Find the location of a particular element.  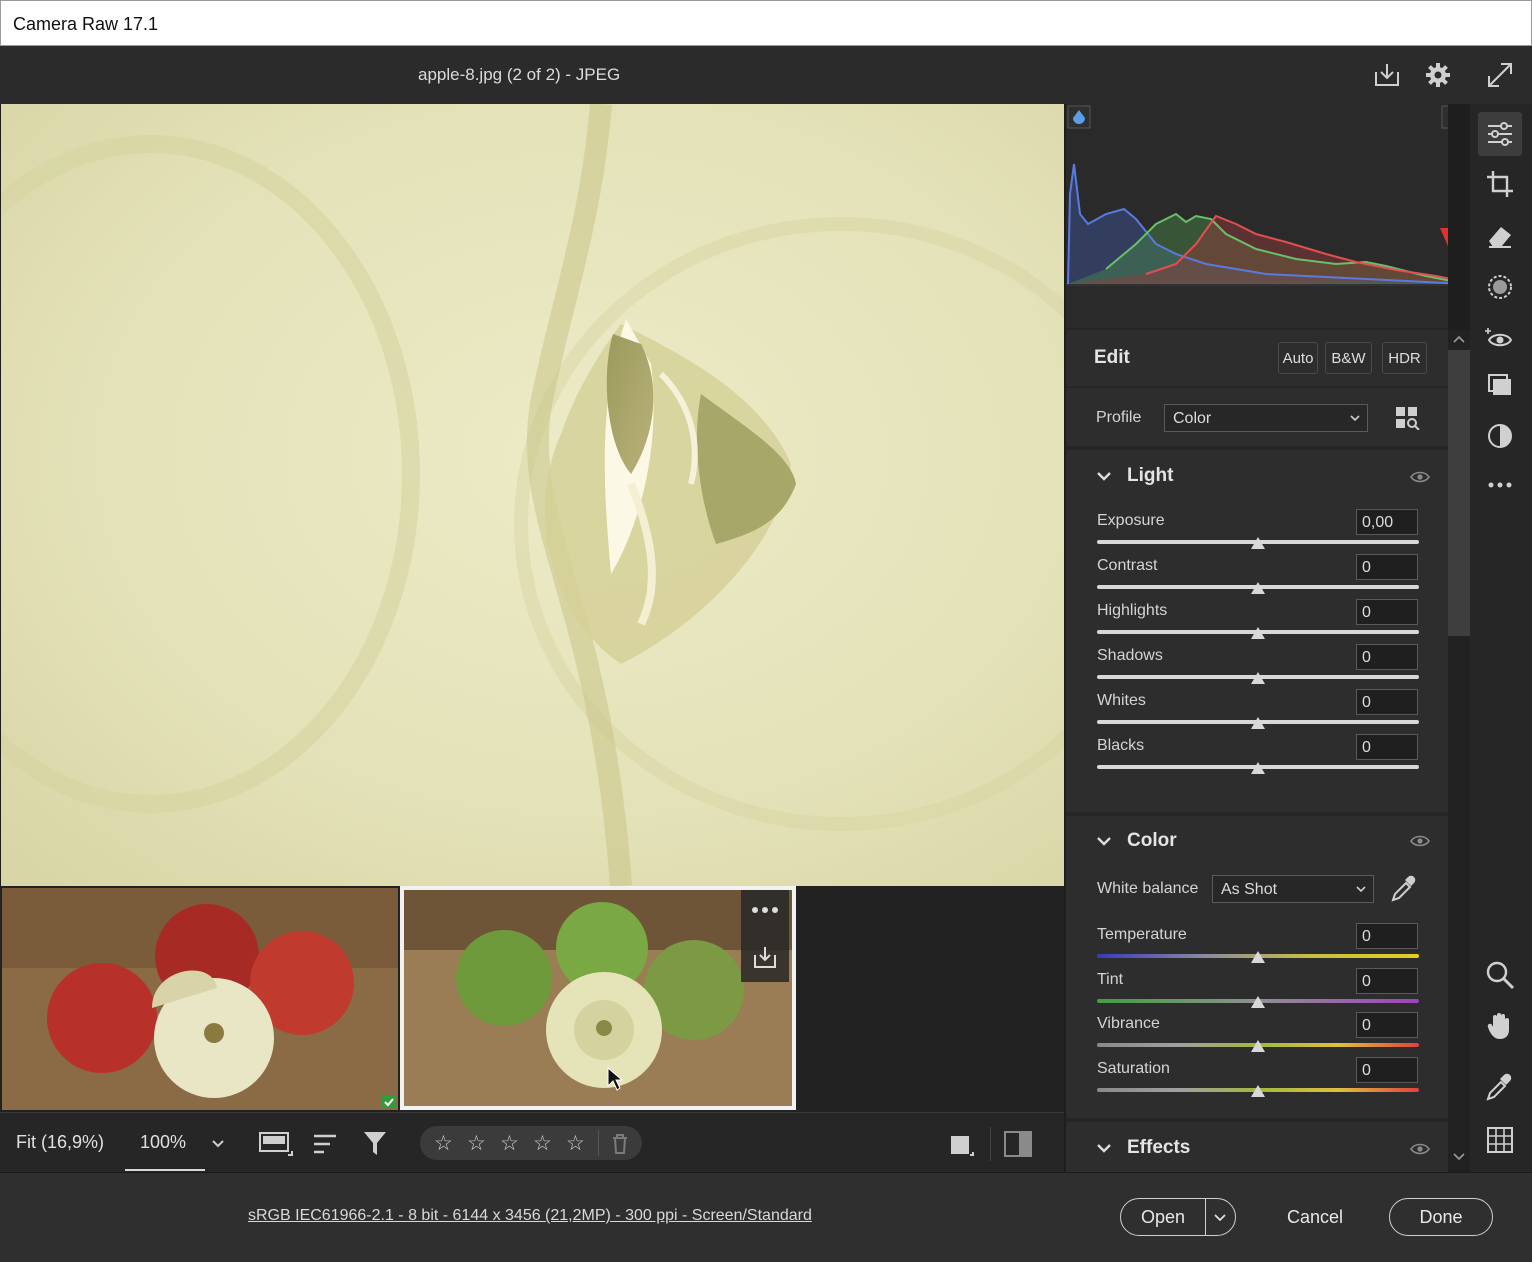

thumbnail-green-apples is located at coordinates (598, 998).